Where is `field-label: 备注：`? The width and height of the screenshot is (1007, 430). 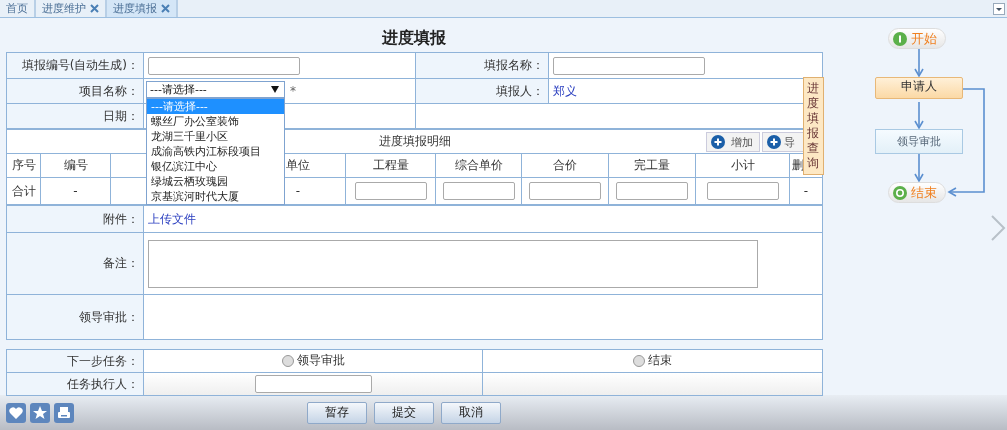
field-label: 备注： is located at coordinates (121, 263).